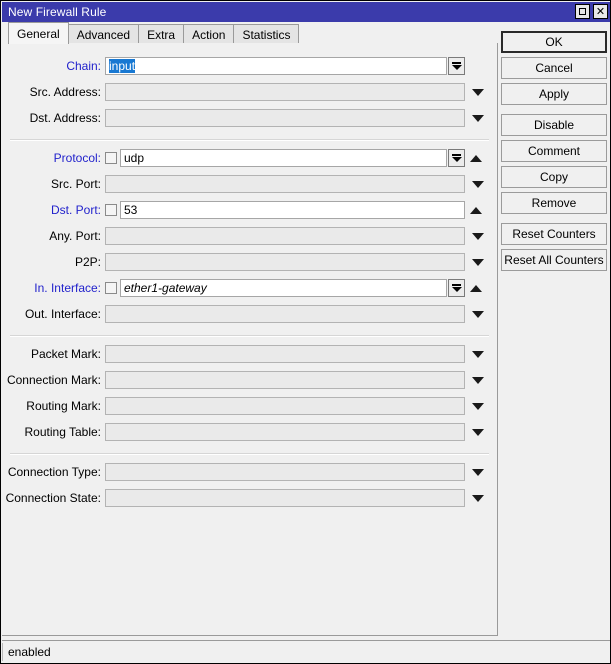  I want to click on dropdown-bar-icon, so click(456, 155).